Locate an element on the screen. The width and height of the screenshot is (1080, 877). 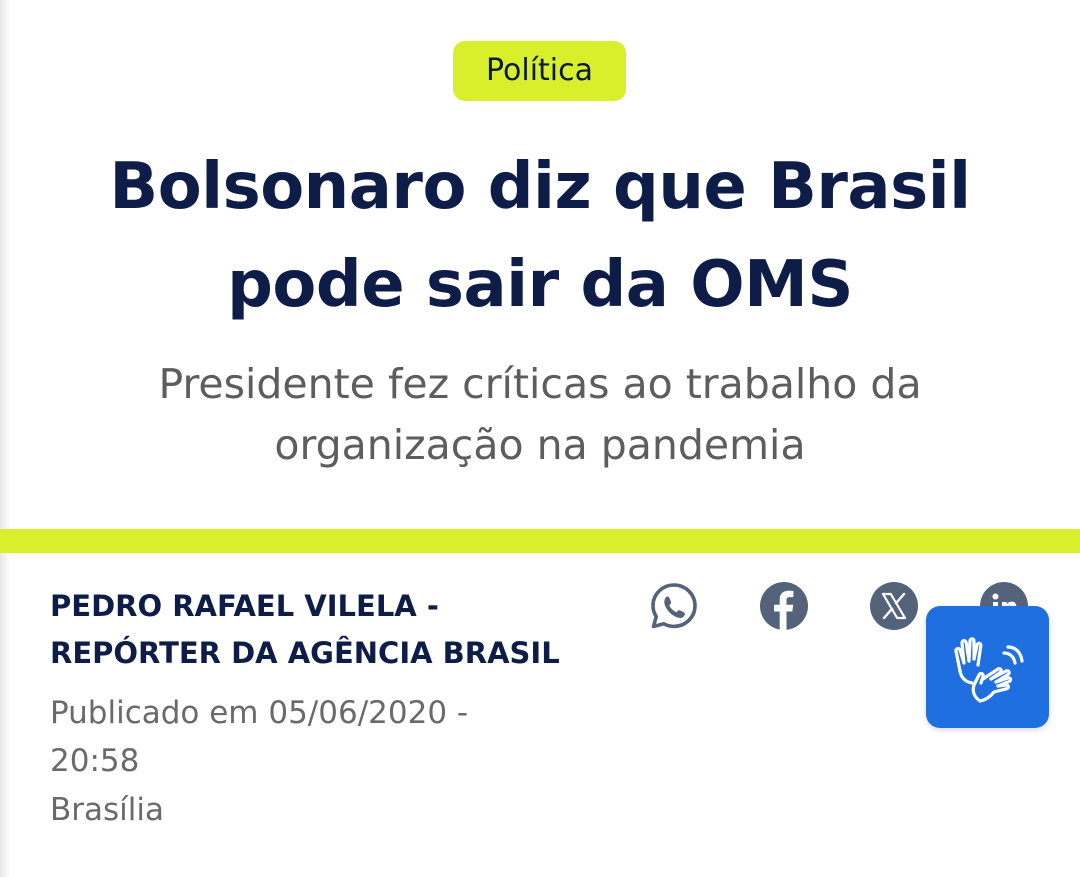
sign-language-icon is located at coordinates (988, 670).